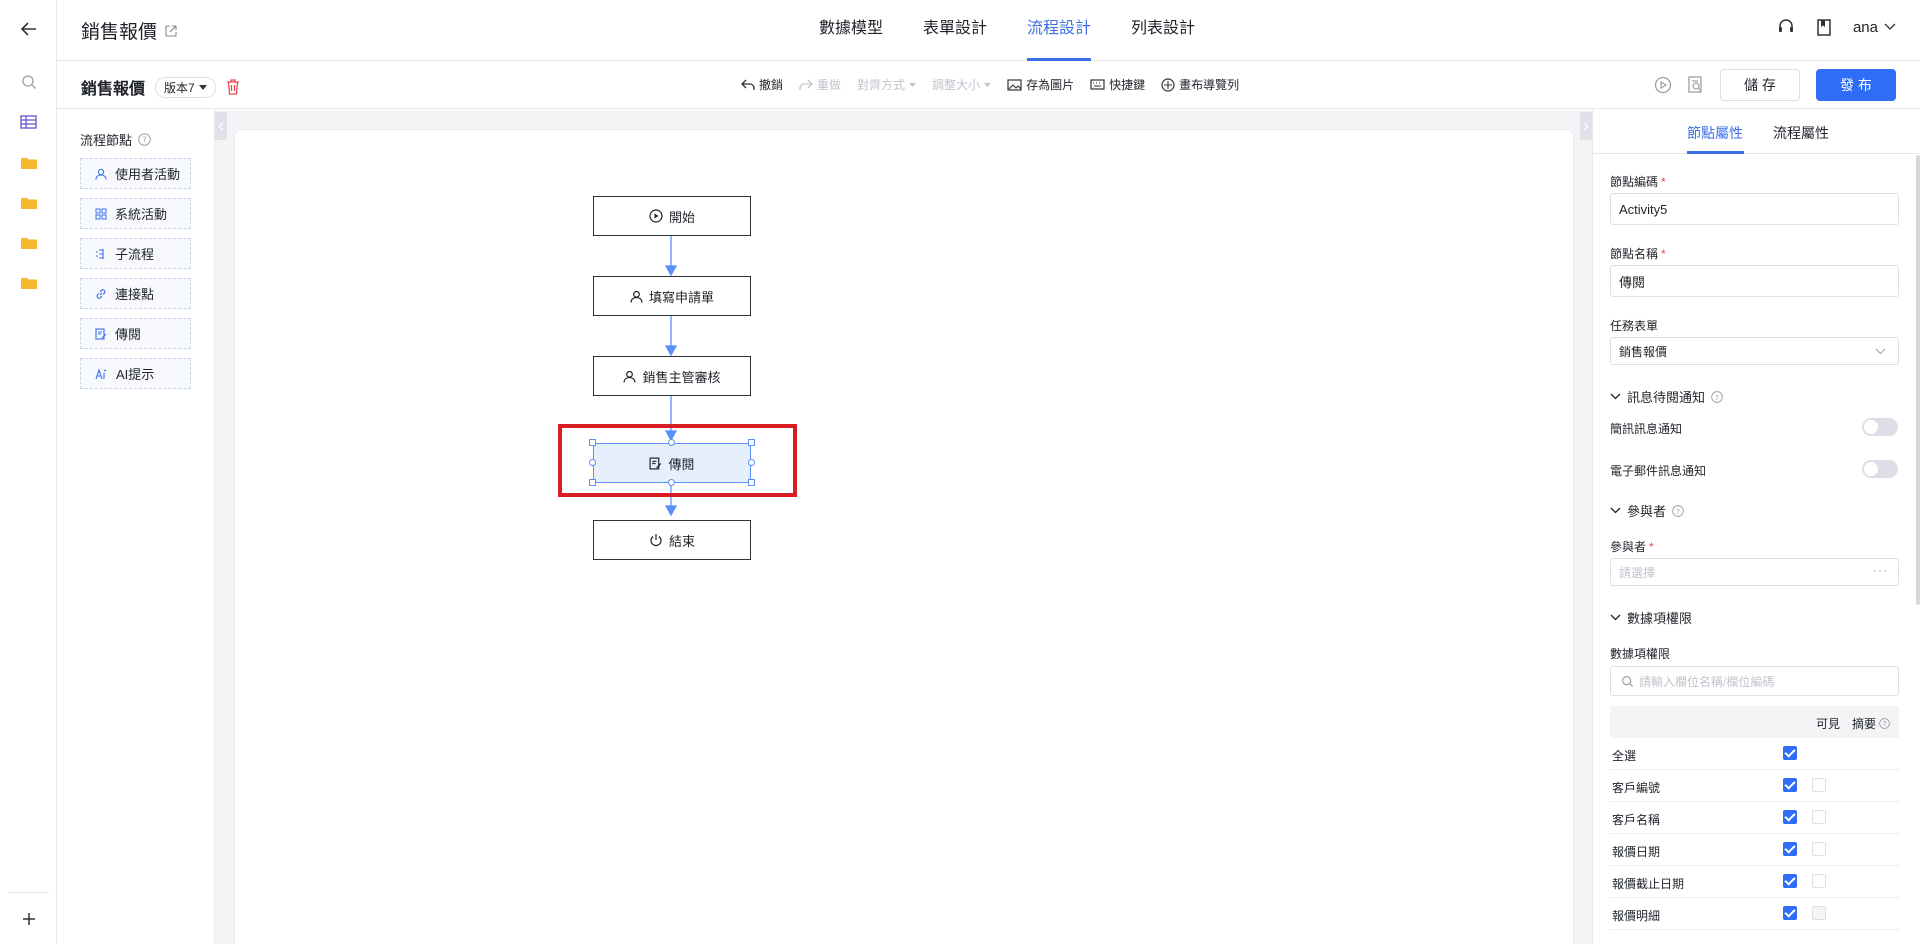  Describe the element at coordinates (1634, 254) in the screenshot. I see `node-name-label-text: 節點名稱` at that location.